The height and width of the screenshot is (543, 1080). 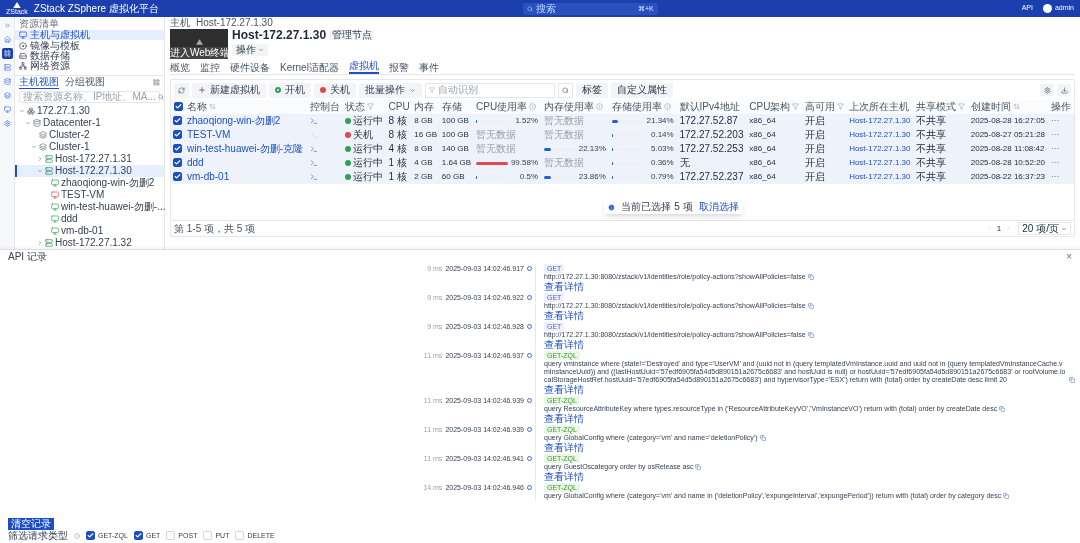 I want to click on breadcrumb-item: 主机, so click(x=180, y=23).